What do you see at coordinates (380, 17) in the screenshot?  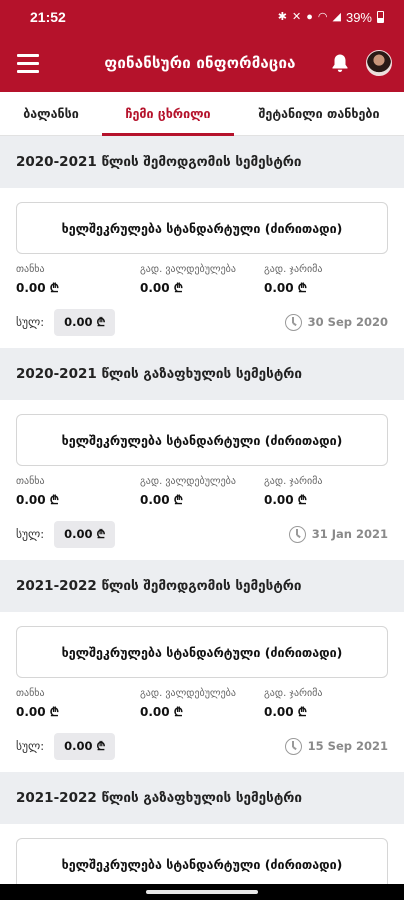 I see `battery-icon` at bounding box center [380, 17].